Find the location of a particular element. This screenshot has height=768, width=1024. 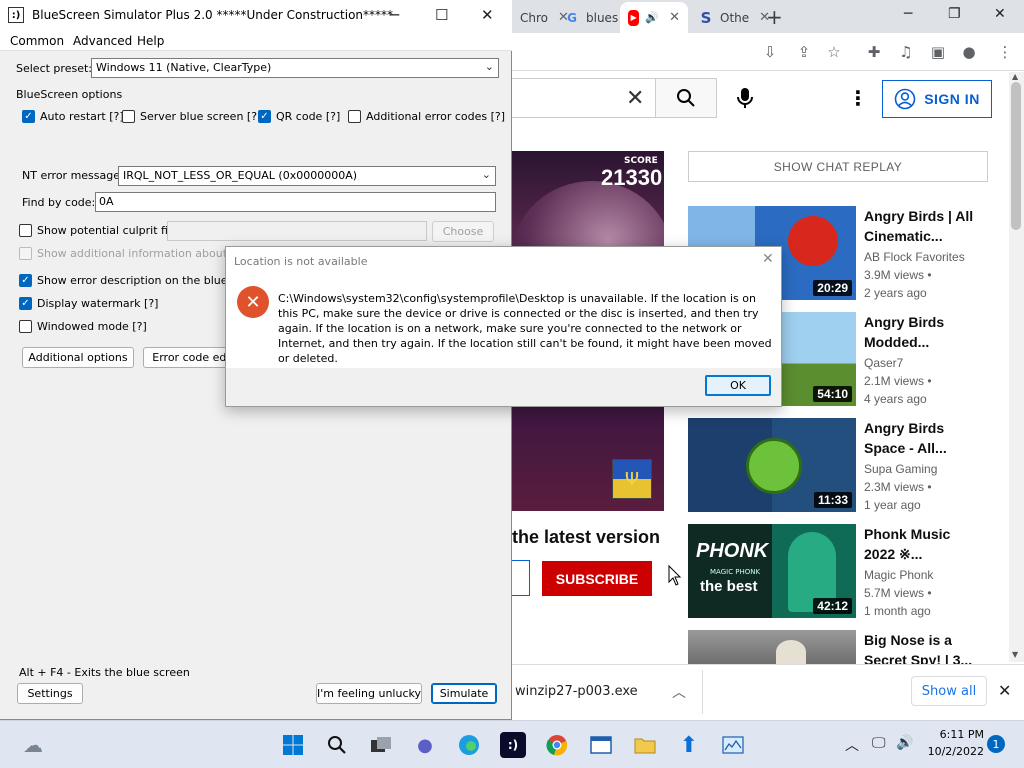

side-panel-icon: ▣ is located at coordinates (938, 52).